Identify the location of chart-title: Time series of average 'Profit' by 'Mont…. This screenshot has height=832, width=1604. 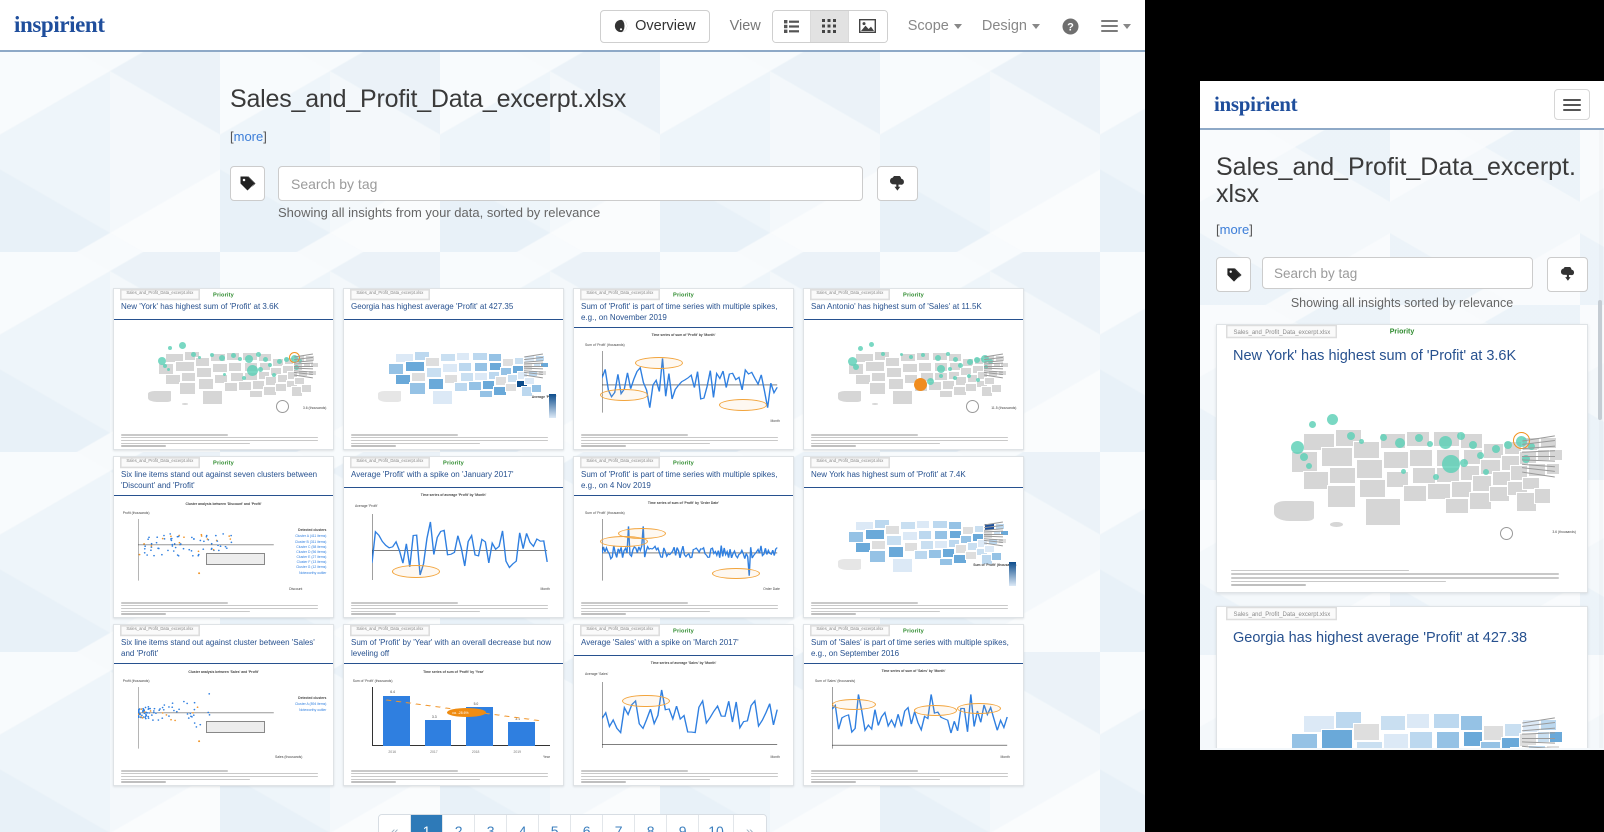
(453, 495).